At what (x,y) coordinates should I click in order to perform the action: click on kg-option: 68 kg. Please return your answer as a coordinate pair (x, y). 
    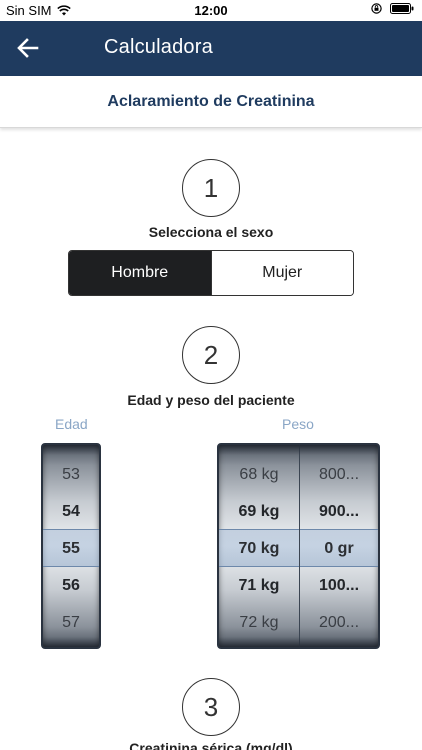
    Looking at the image, I should click on (259, 474).